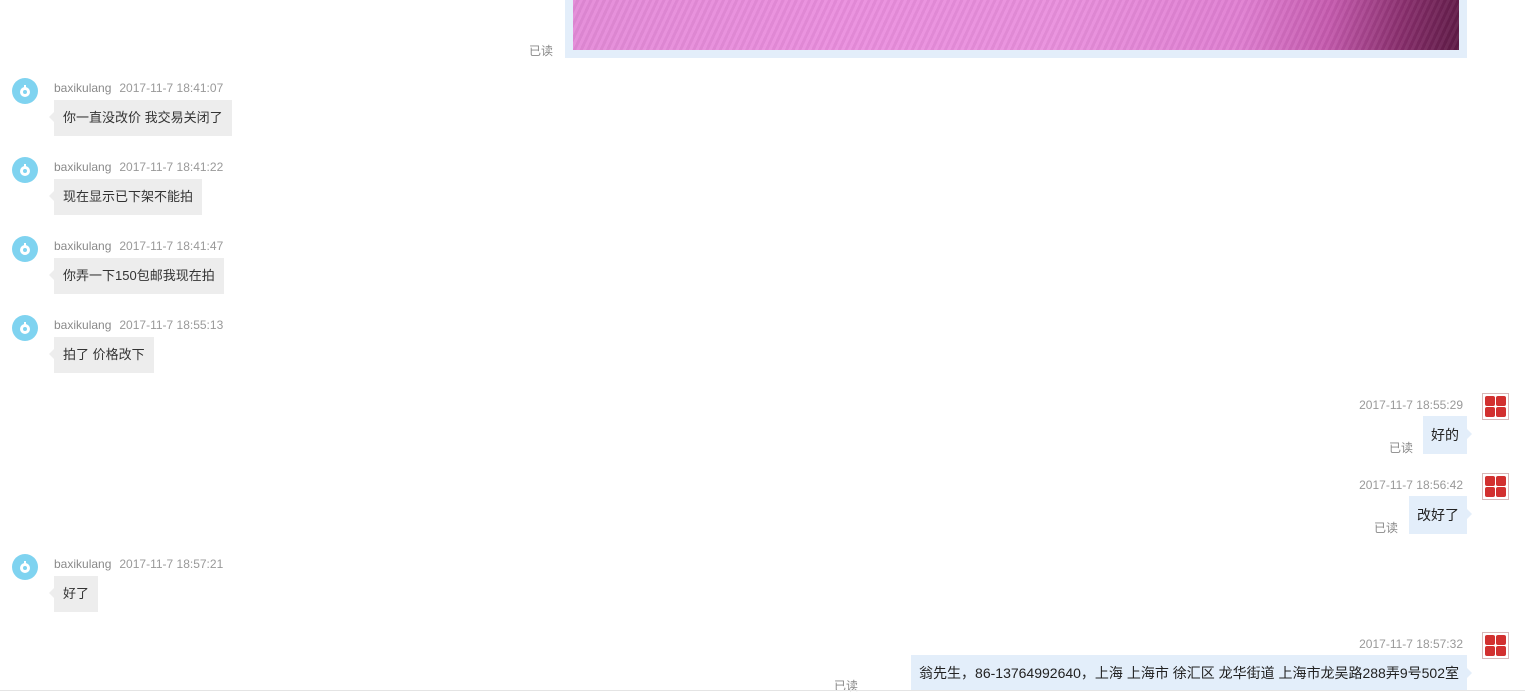  Describe the element at coordinates (1213, 505) in the screenshot. I see `message-outgoing: 2017-11-7 18:56:42 改好了 已读` at that location.